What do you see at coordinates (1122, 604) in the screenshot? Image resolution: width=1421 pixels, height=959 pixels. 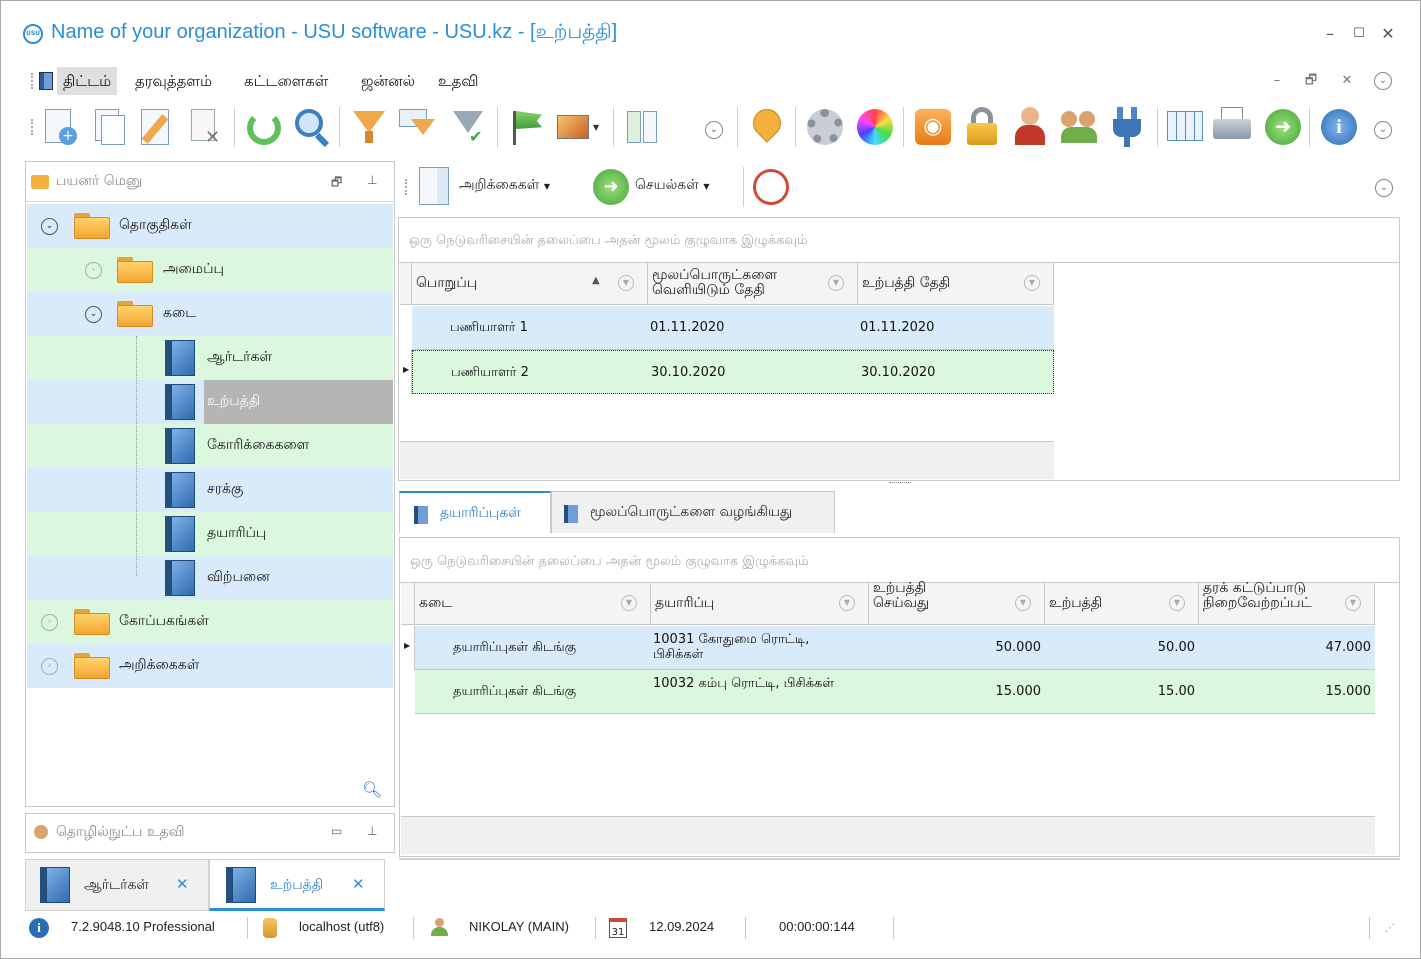 I see `column-header-produced: உற்பத்தி ▼` at bounding box center [1122, 604].